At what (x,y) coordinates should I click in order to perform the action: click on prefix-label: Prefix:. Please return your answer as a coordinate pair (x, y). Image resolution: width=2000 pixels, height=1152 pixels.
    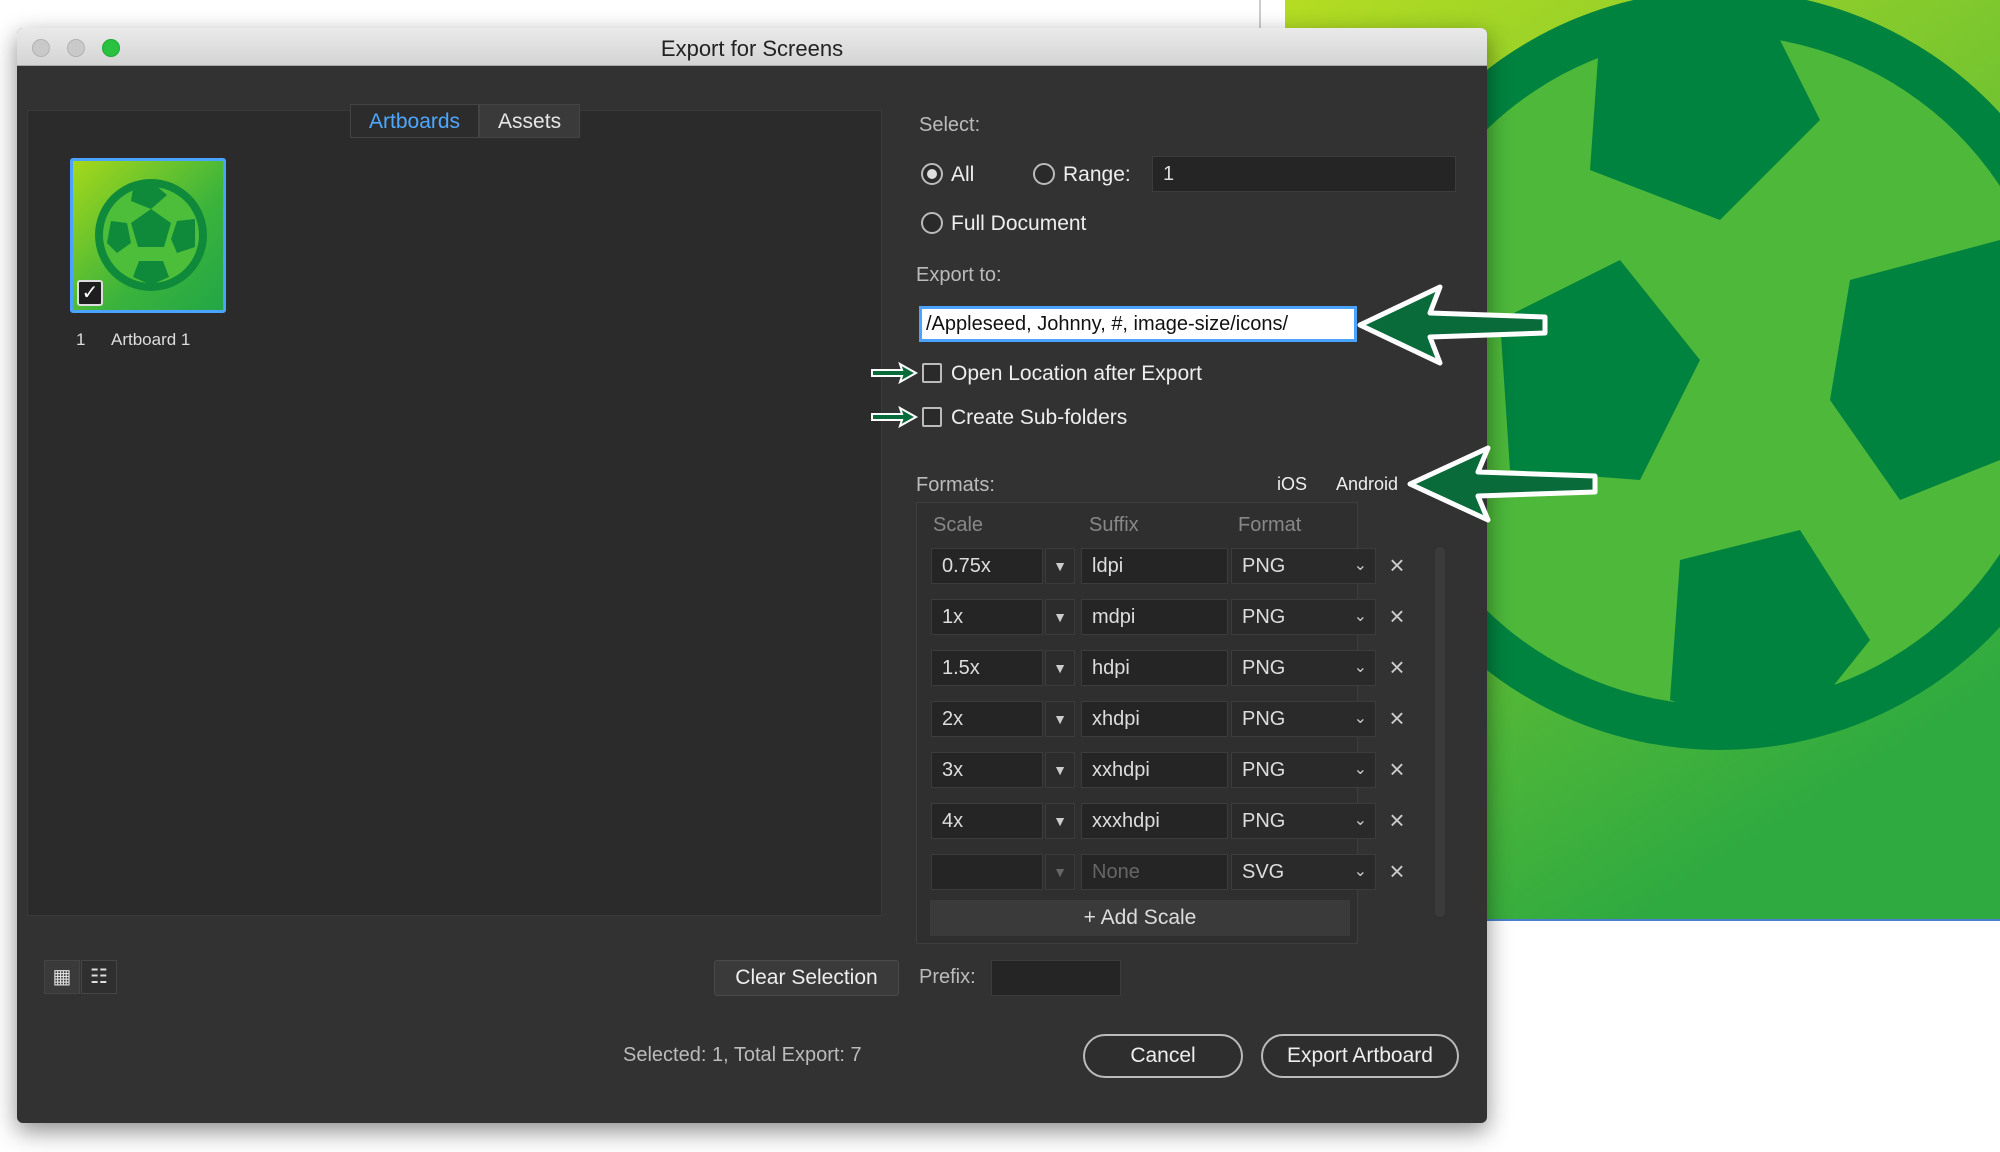
    Looking at the image, I should click on (947, 977).